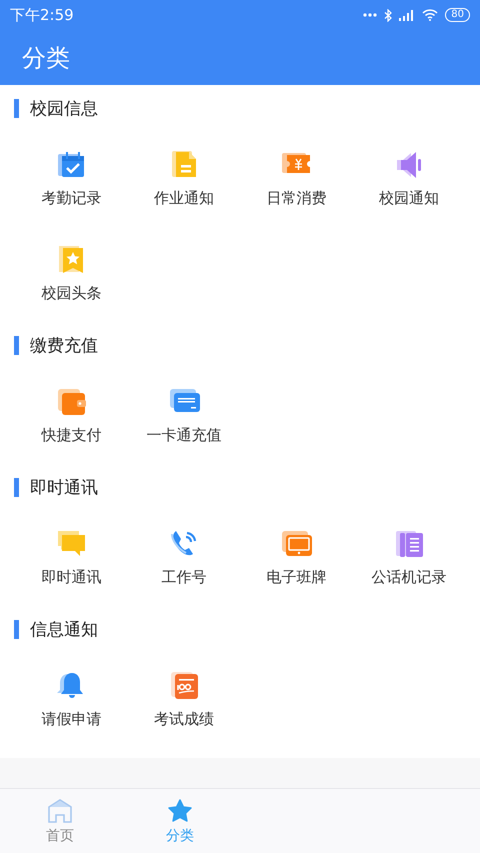 The height and width of the screenshot is (853, 480). I want to click on bluetooth-icon, so click(388, 15).